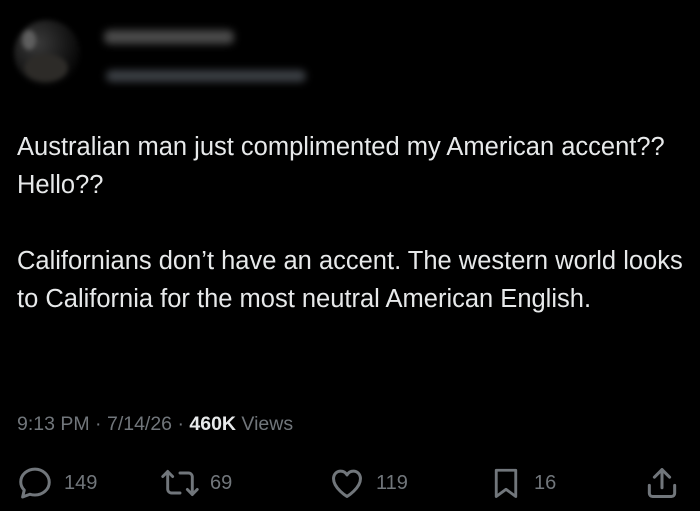  Describe the element at coordinates (265, 424) in the screenshot. I see `views-label: Views` at that location.